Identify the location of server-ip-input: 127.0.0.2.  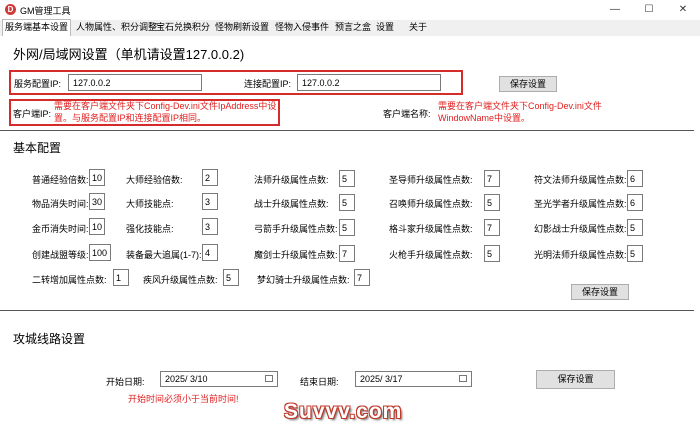
(135, 82).